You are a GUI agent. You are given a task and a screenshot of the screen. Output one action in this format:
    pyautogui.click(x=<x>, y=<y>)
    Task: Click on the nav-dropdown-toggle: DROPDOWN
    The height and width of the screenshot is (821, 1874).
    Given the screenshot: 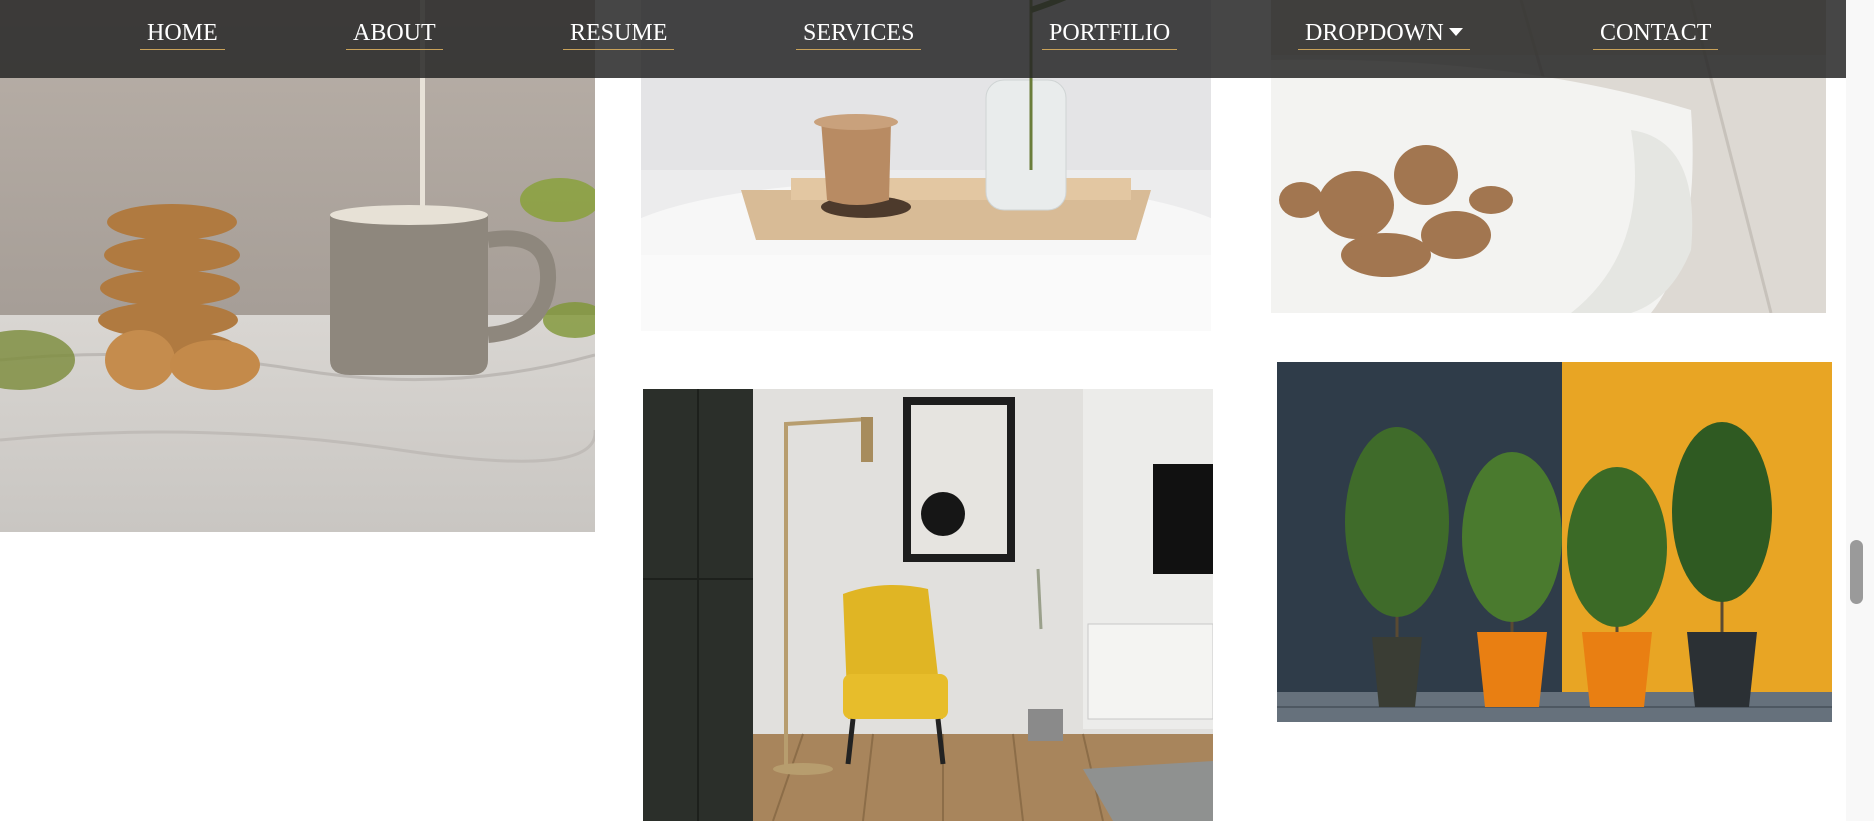 What is the action you would take?
    pyautogui.click(x=1384, y=34)
    